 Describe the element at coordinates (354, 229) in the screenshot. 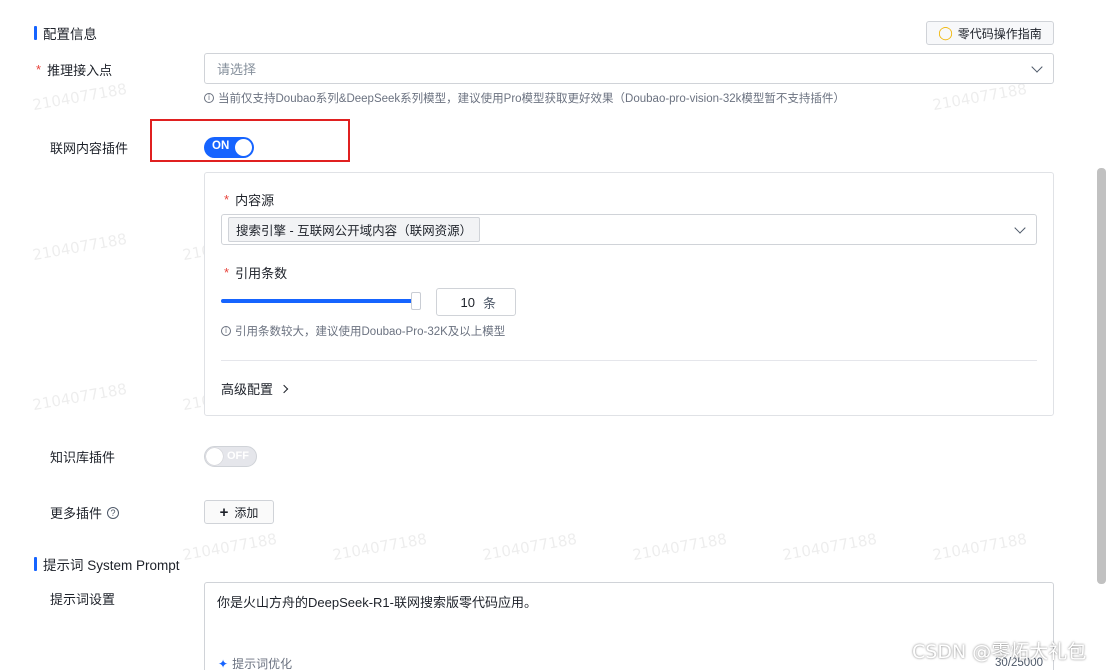

I see `content-source-tag: 搜索引擎 - 互联网公开域内容（联网资源）` at that location.